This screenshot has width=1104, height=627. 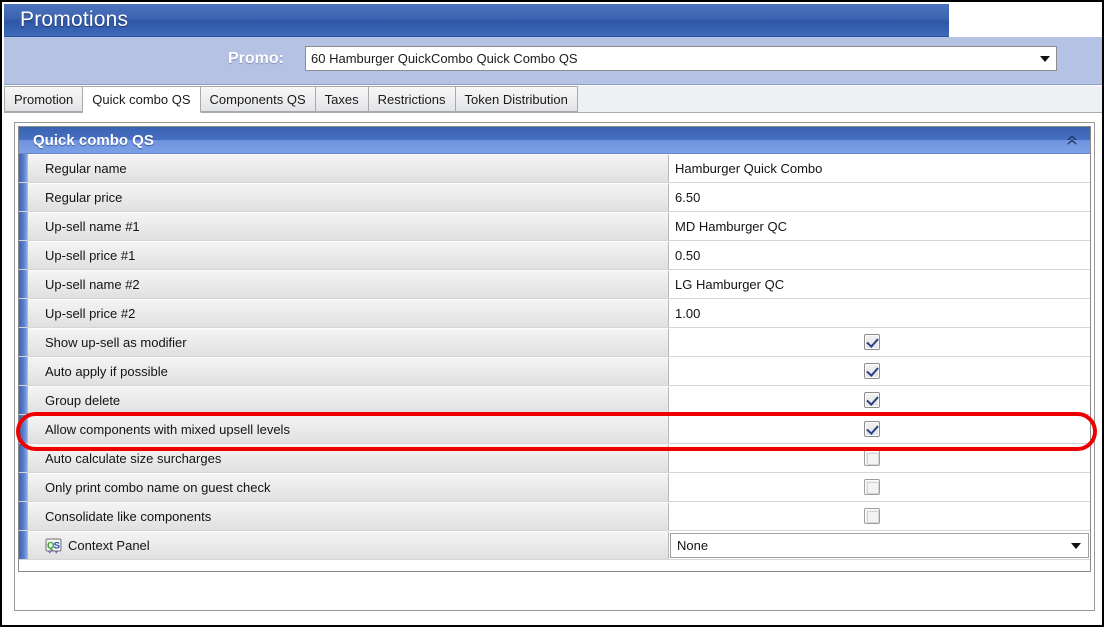 What do you see at coordinates (92, 284) in the screenshot?
I see `property-label-text: Up-sell name #2` at bounding box center [92, 284].